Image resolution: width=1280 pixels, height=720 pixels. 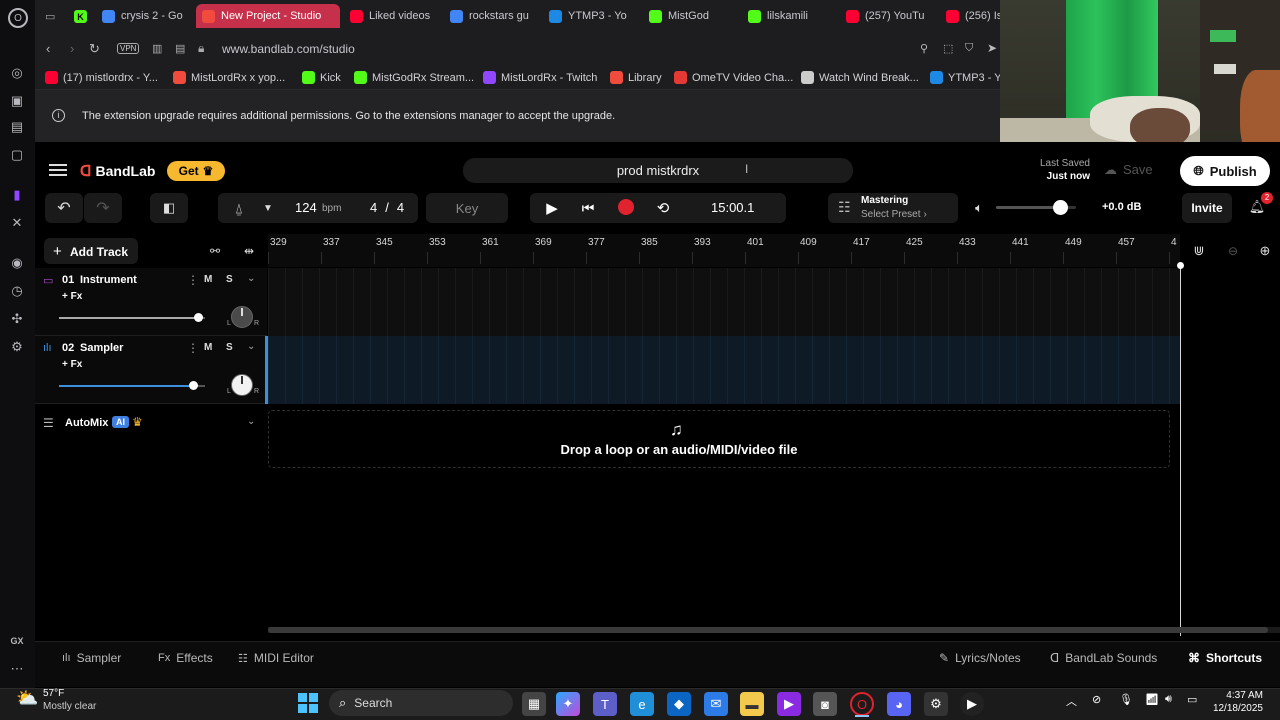 What do you see at coordinates (387, 207) in the screenshot?
I see `time-signature: 4 / 4` at bounding box center [387, 207].